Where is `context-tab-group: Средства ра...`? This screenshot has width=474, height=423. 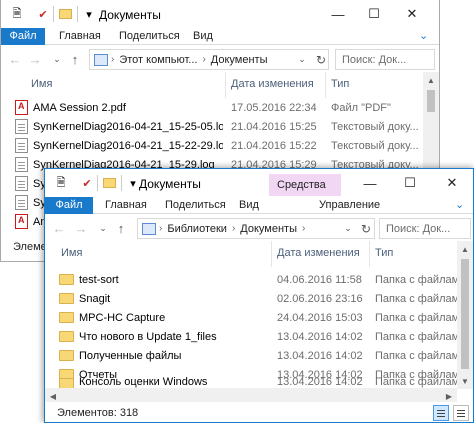
context-tab-group: Средства ра... is located at coordinates (305, 193).